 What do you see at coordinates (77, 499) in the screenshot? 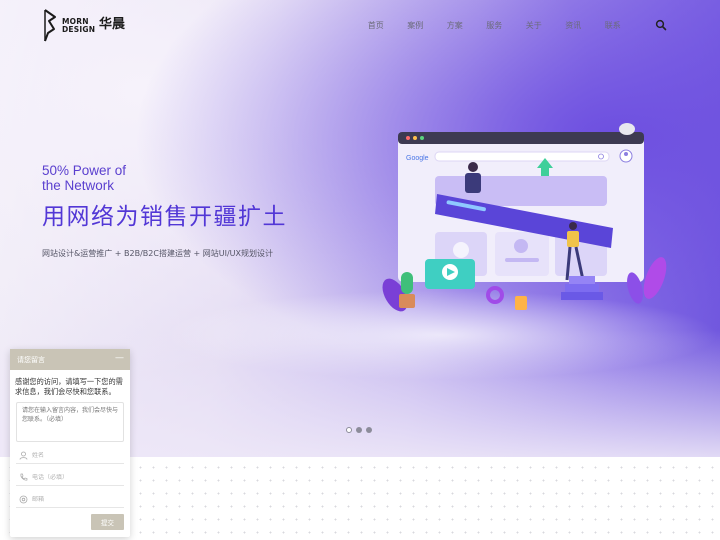
I see `chat-email-input` at bounding box center [77, 499].